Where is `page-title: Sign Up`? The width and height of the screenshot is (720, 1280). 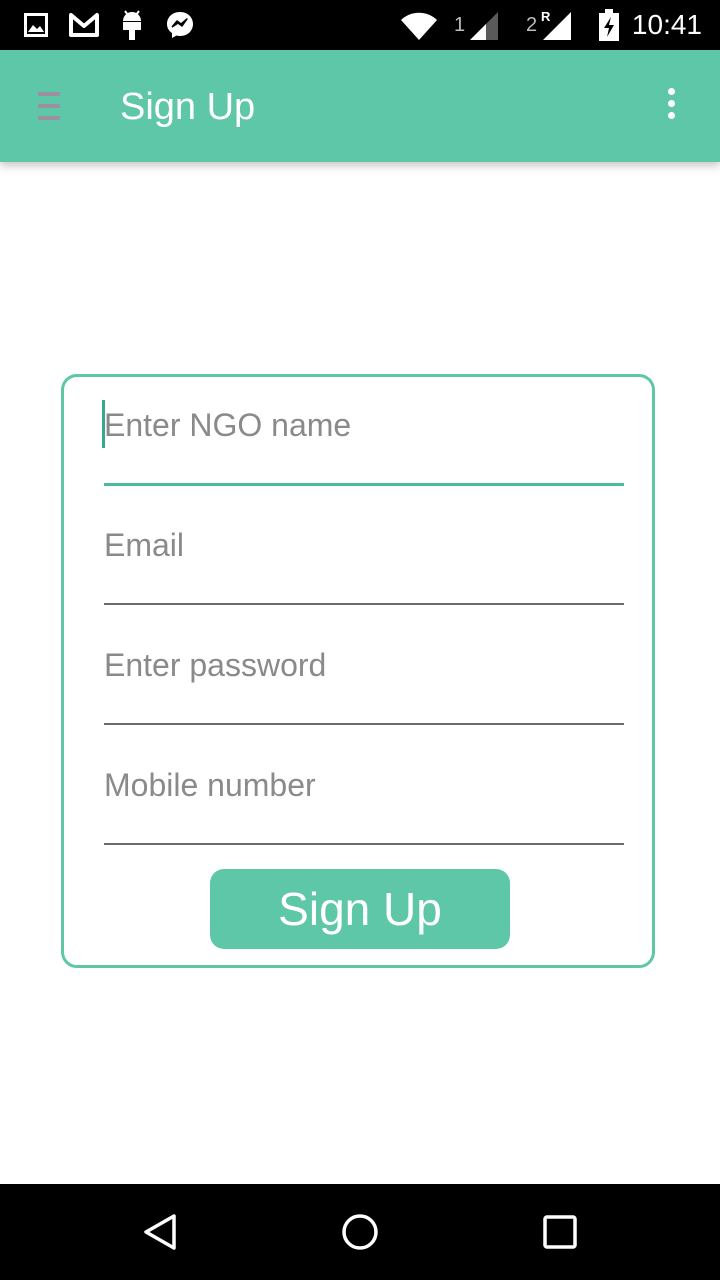 page-title: Sign Up is located at coordinates (188, 107).